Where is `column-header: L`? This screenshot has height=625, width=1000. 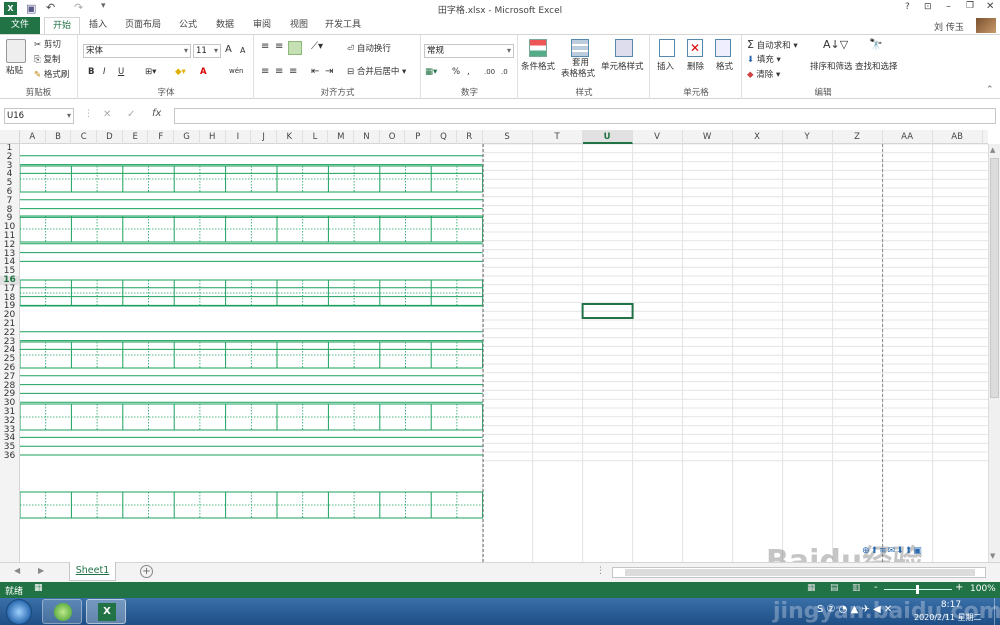
column-header: L is located at coordinates (316, 137).